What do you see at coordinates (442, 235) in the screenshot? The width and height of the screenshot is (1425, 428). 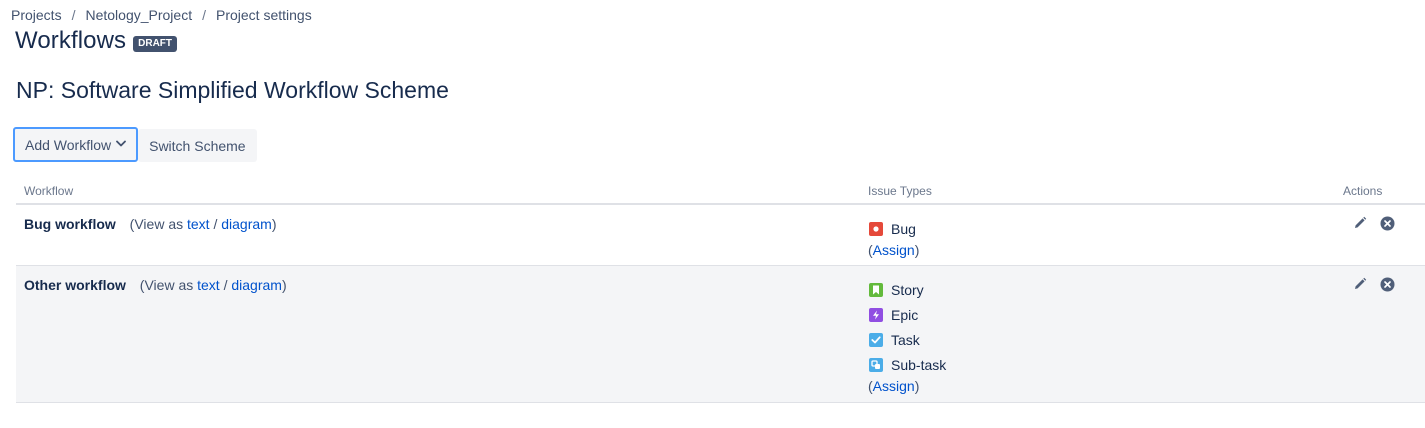 I see `workflow-cell: Bug workflow (View as text / diagram)` at bounding box center [442, 235].